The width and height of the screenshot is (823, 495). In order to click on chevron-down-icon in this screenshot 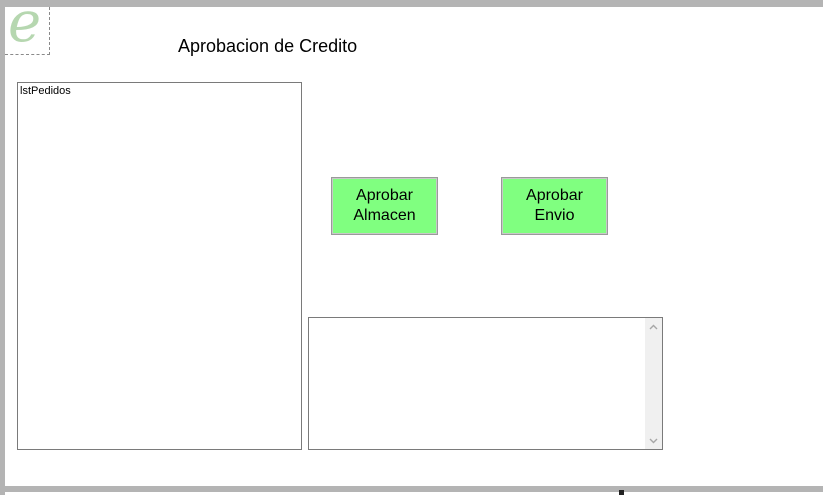, I will do `click(653, 440)`.